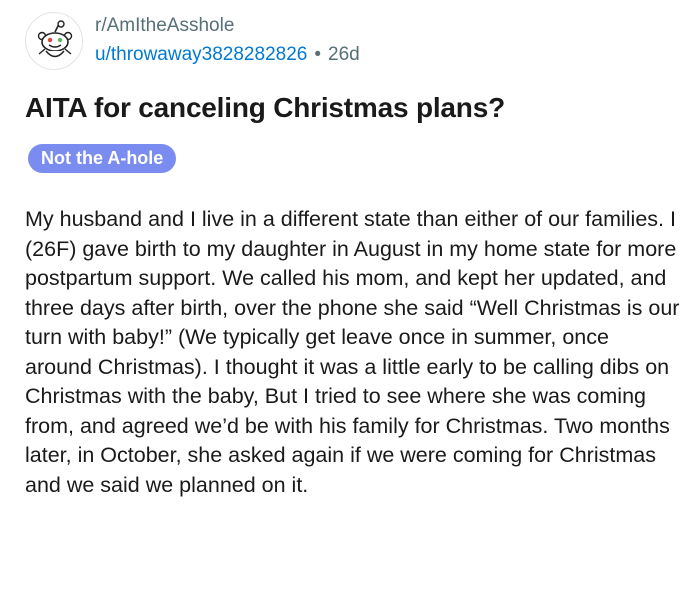  I want to click on subreddit-avatar, so click(54, 41).